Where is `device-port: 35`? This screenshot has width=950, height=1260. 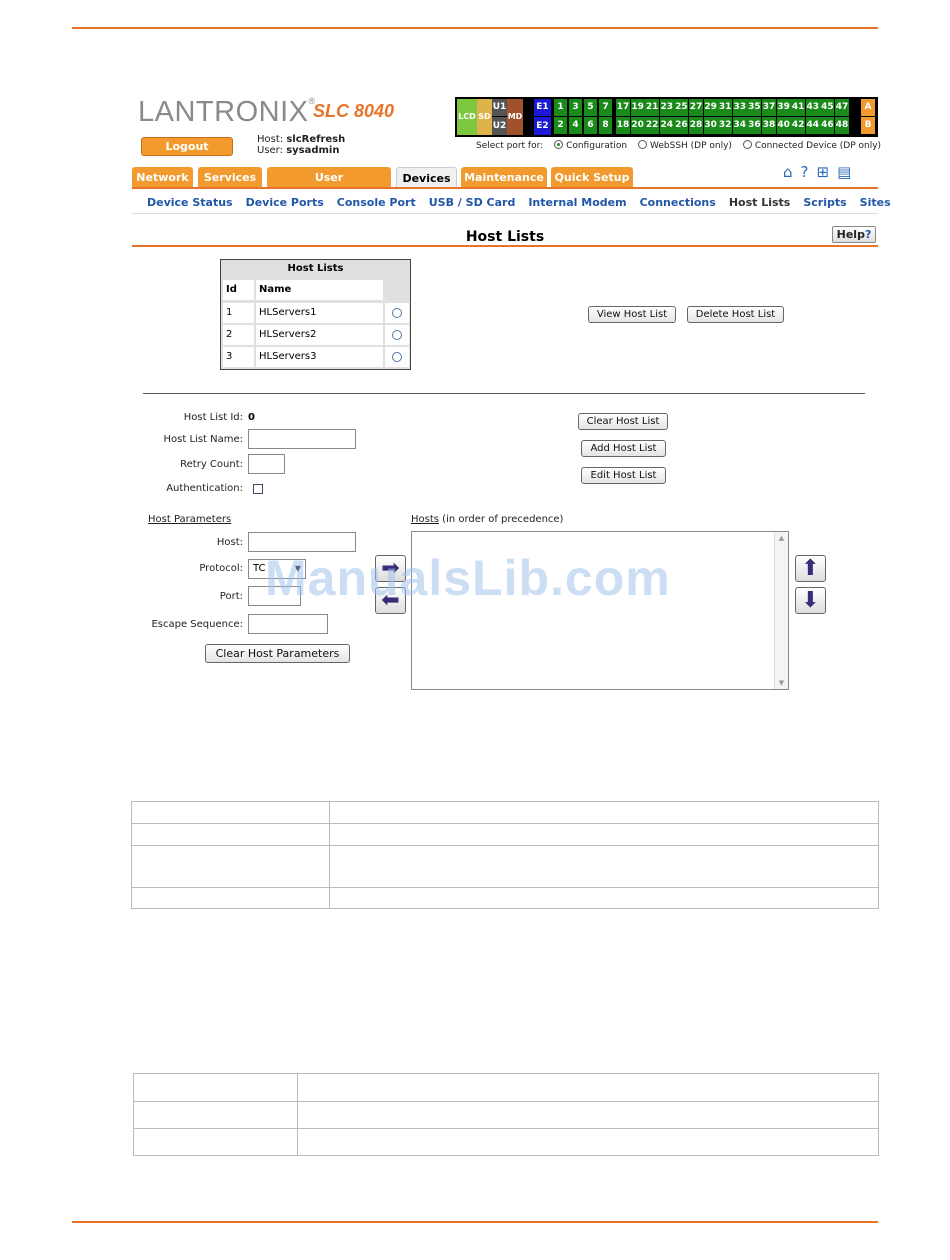
device-port: 35 is located at coordinates (754, 107).